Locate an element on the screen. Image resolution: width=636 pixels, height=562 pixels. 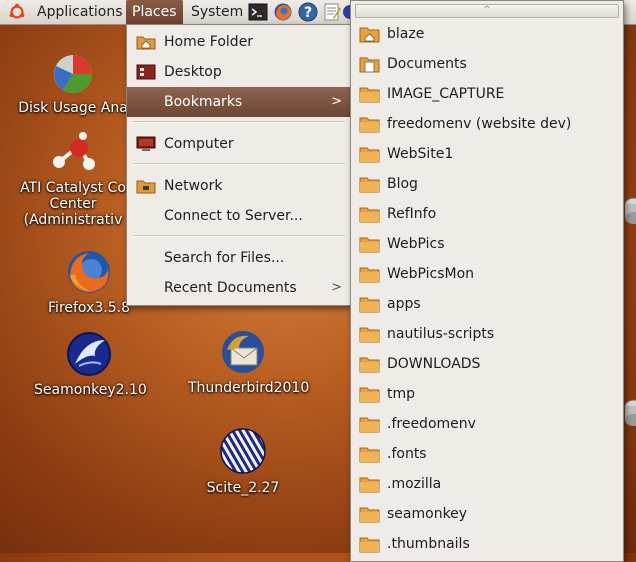
menu-item-recent-documents: Recent Documents > is located at coordinates (239, 288).